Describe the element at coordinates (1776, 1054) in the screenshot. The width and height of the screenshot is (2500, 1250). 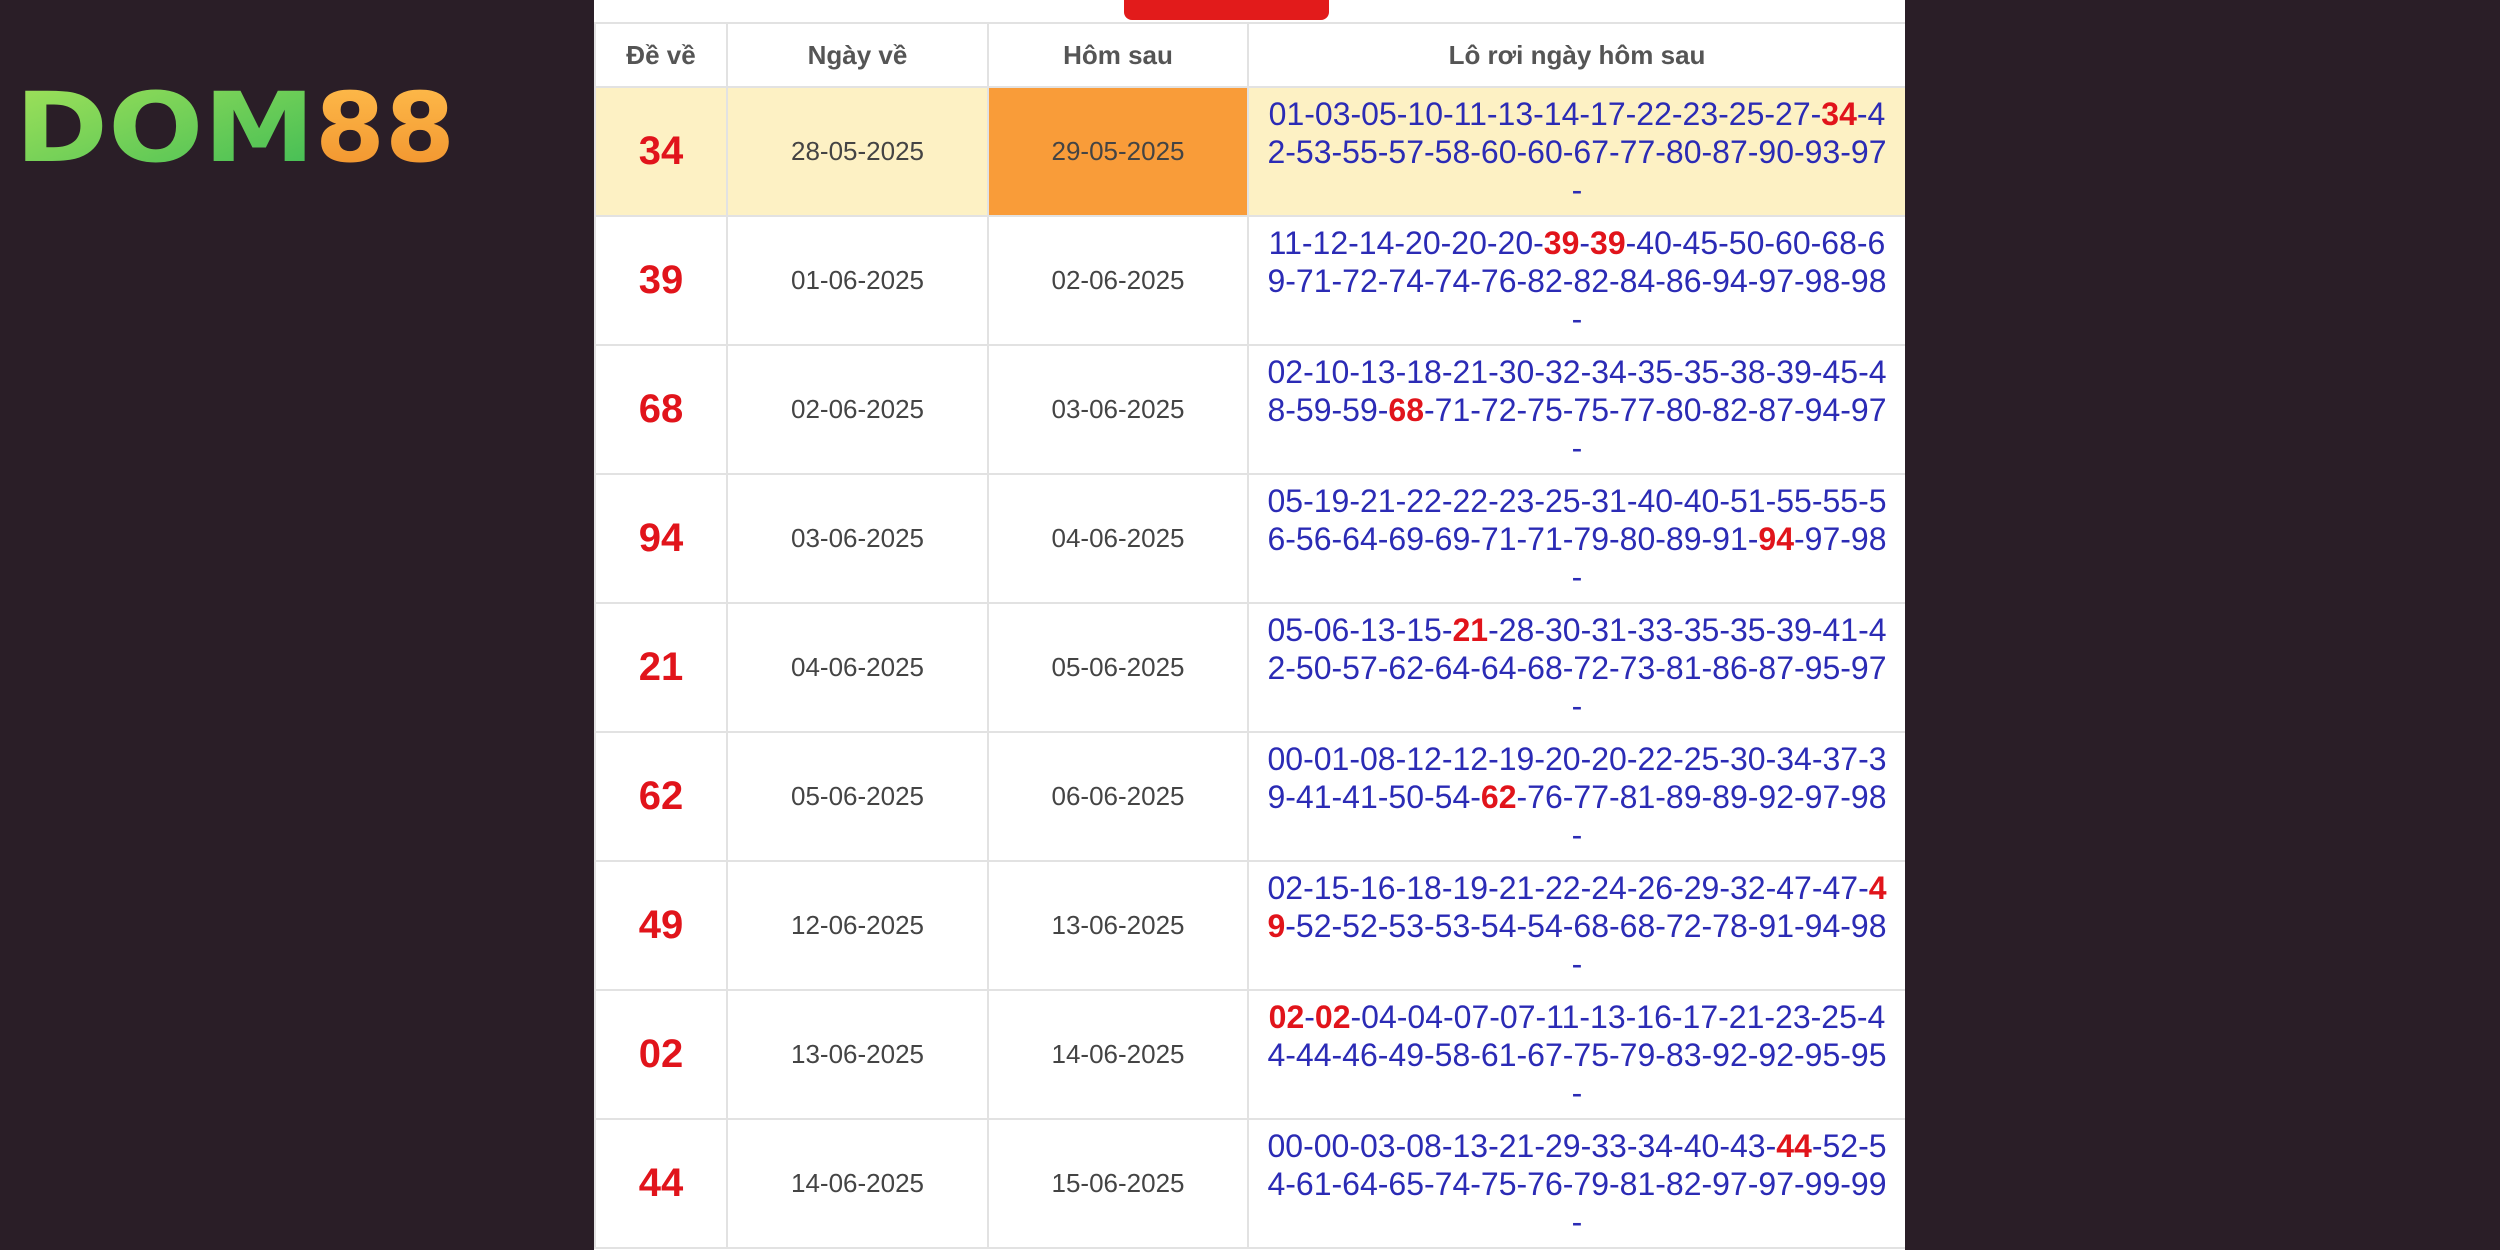
I see `lo-number: 92` at that location.